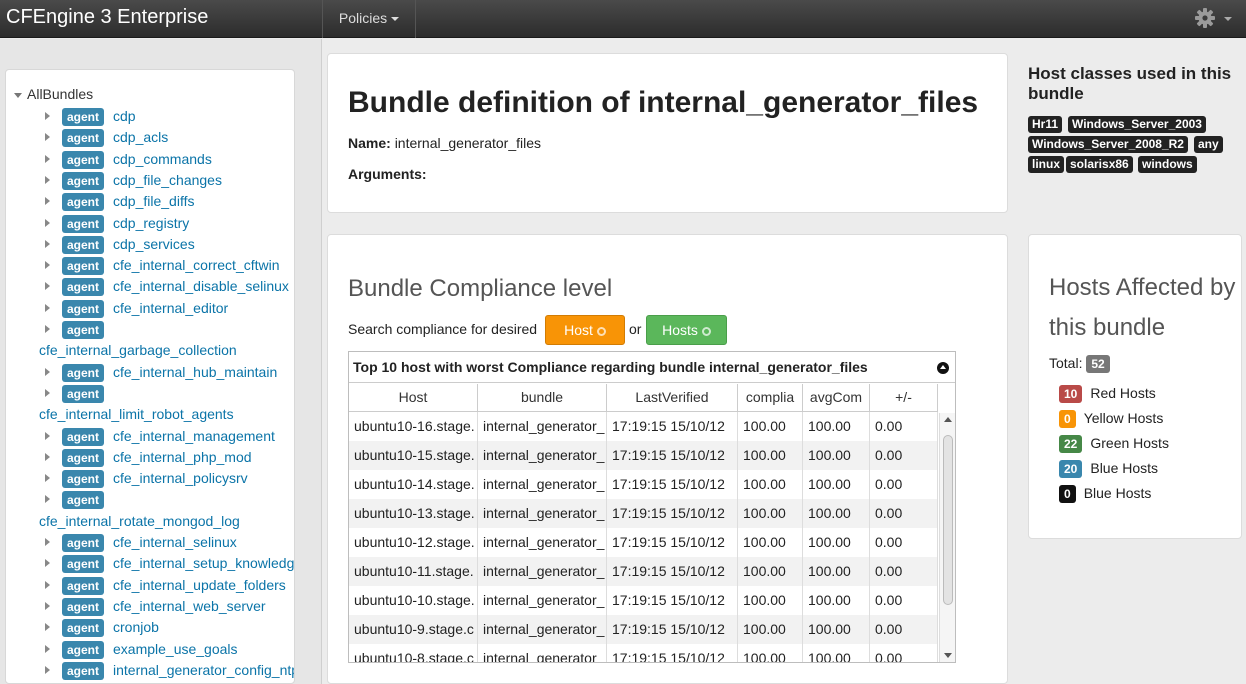 Image resolution: width=1246 pixels, height=684 pixels. I want to click on bundle-link: internal_generator_config_ntp, so click(203, 670).